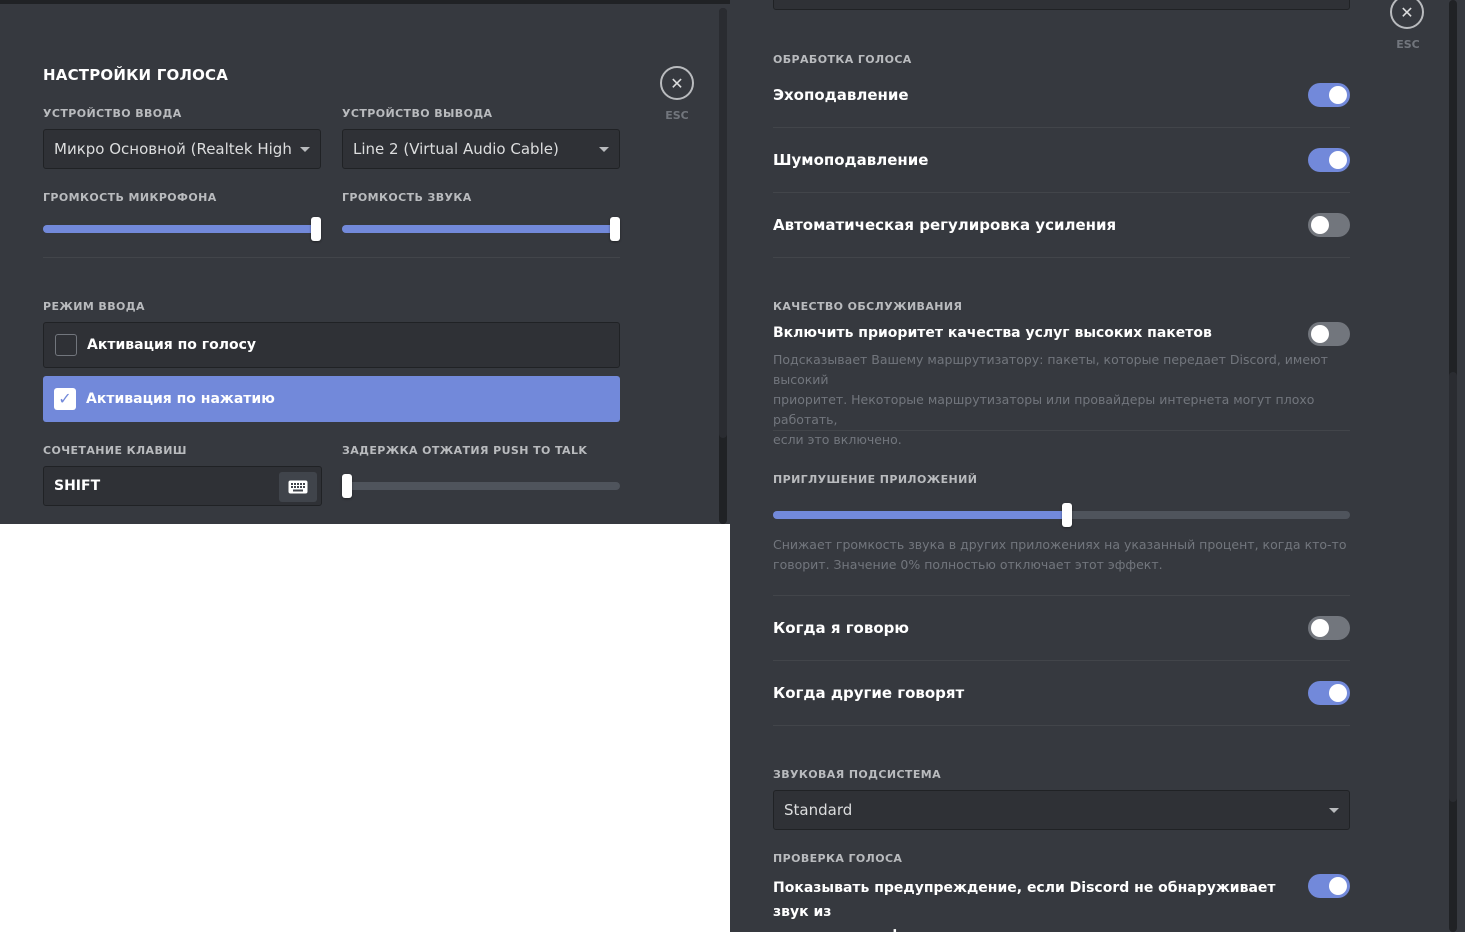 The width and height of the screenshot is (1470, 944). I want to click on radio-voice-activity: Активация по голосу, so click(331, 345).